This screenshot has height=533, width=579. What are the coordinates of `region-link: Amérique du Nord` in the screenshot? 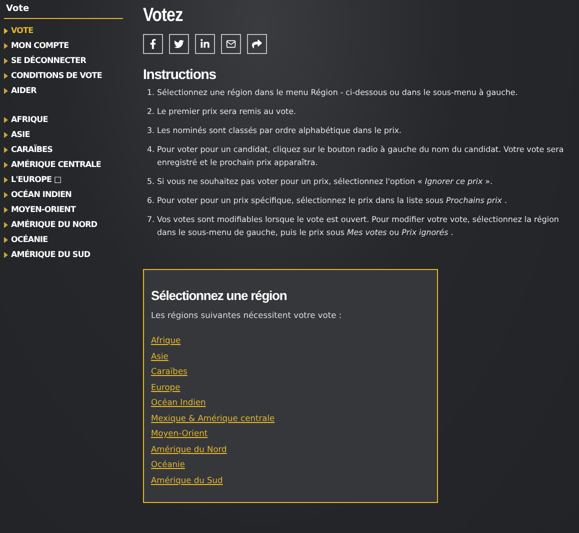 It's located at (189, 449).